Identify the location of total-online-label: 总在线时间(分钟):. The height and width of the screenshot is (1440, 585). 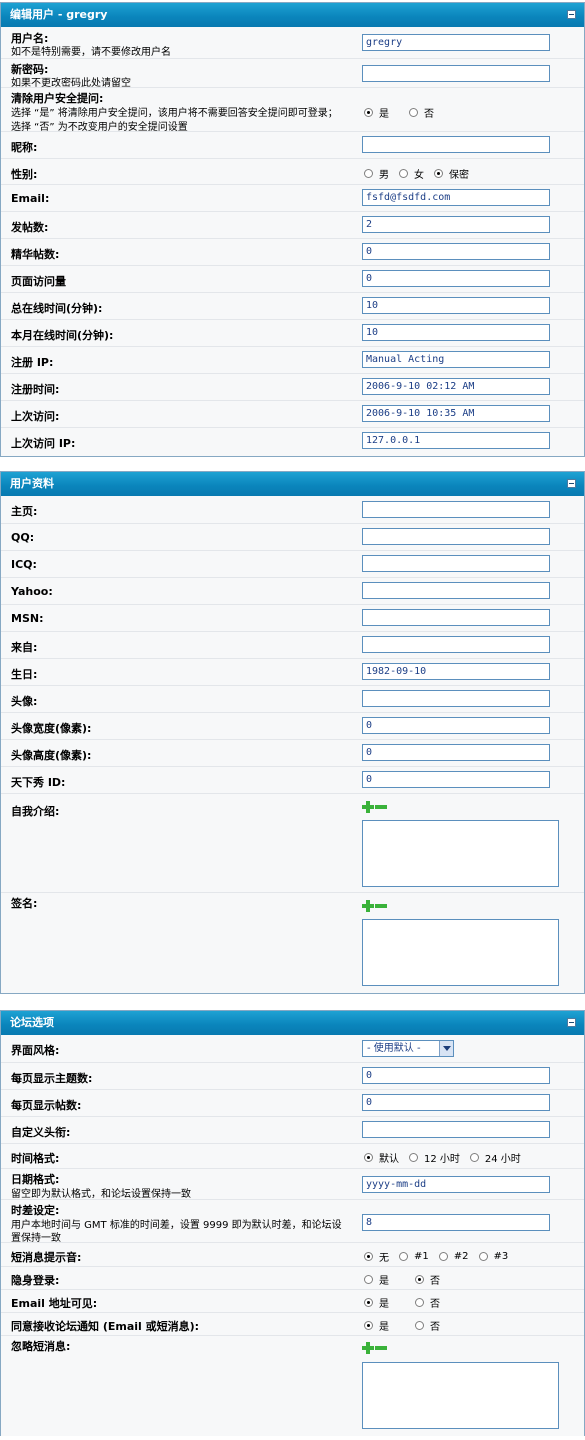
(57, 308).